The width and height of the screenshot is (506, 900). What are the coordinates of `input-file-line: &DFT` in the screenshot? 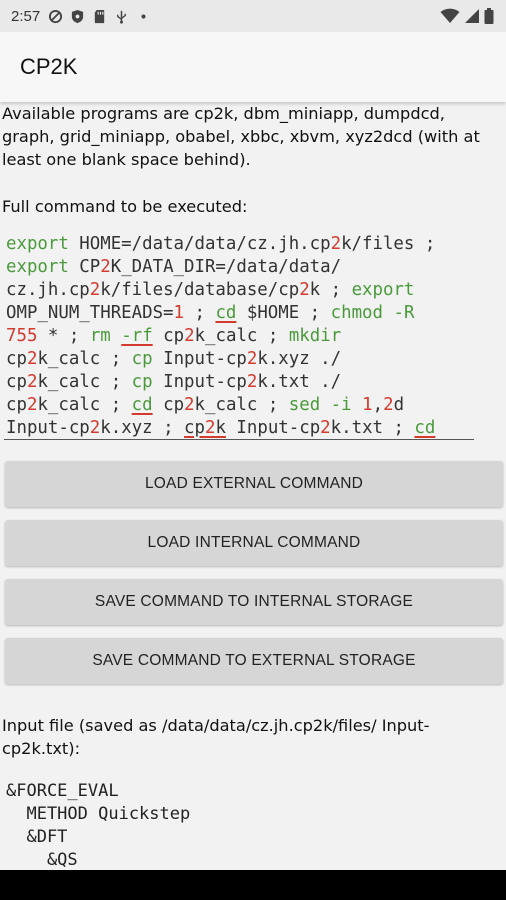 It's located at (37, 837).